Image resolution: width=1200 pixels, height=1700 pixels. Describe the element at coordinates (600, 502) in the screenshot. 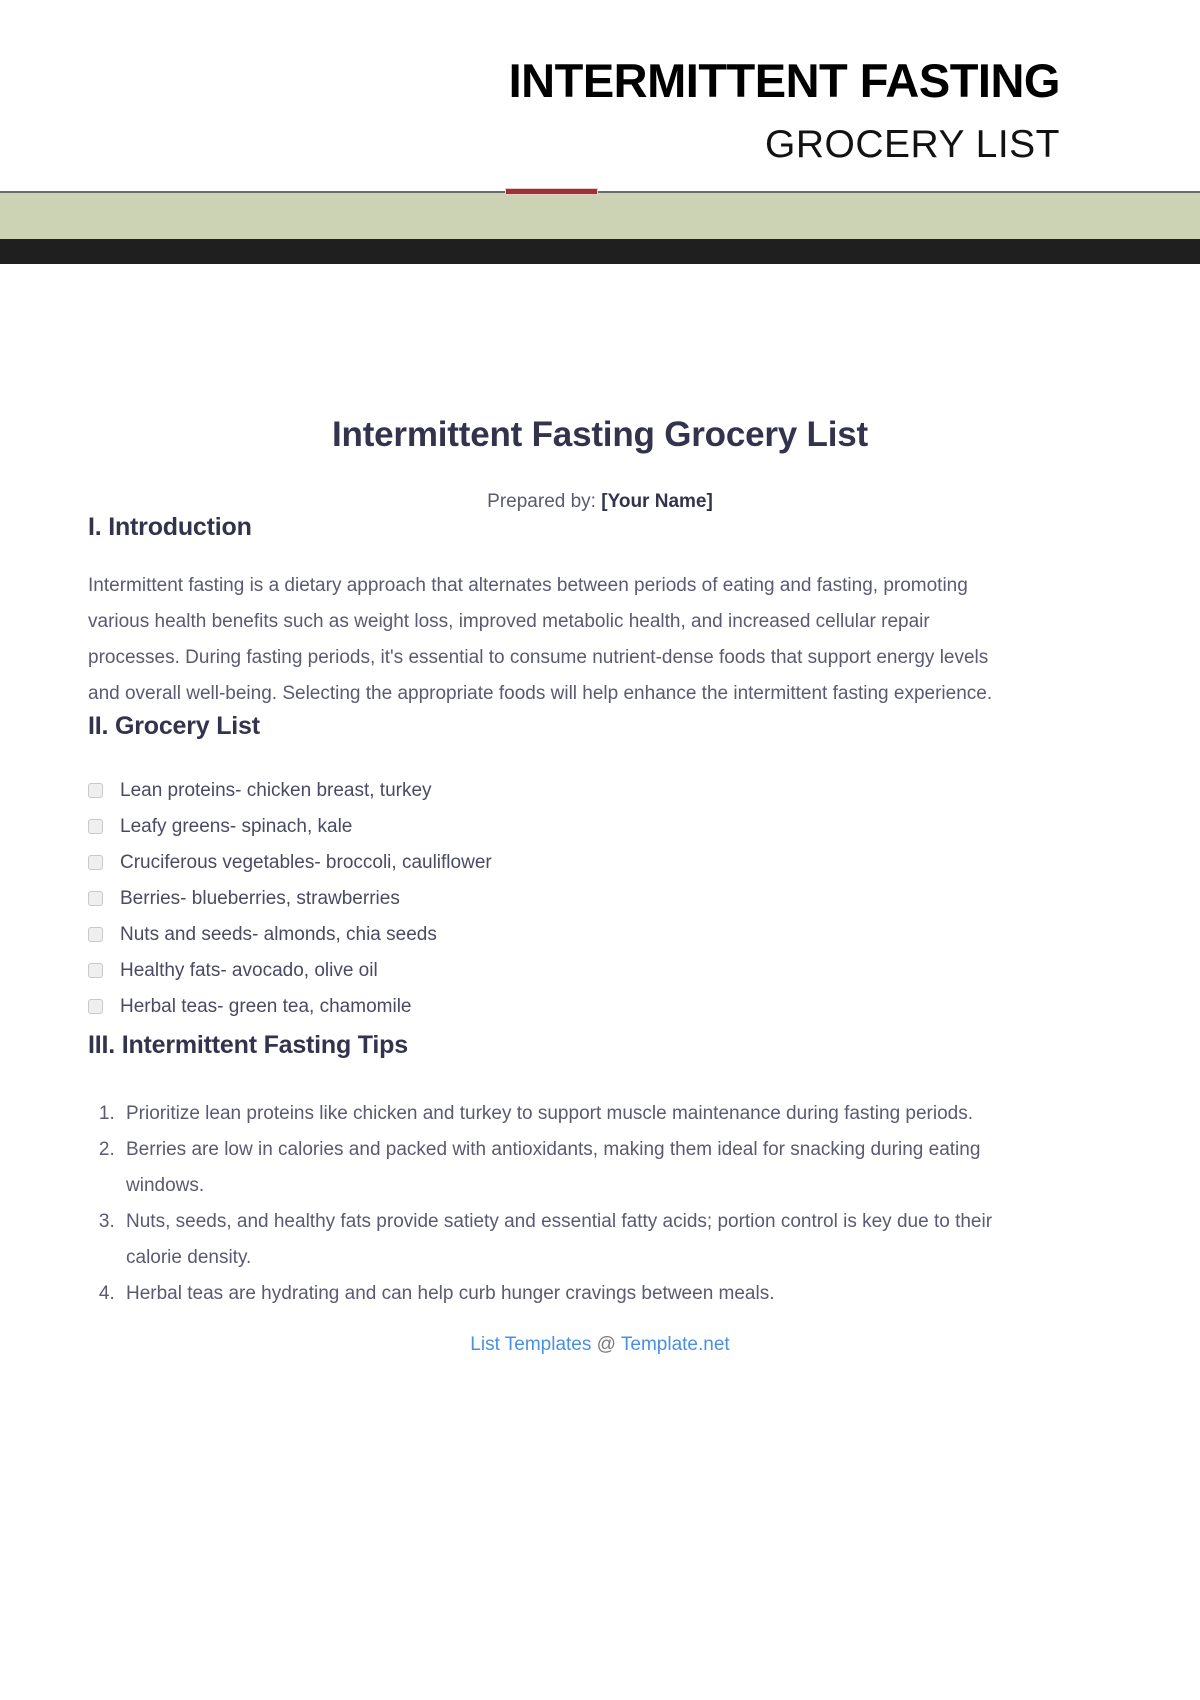

I see `prepared-by-line: Prepared by: [Your Name]` at that location.